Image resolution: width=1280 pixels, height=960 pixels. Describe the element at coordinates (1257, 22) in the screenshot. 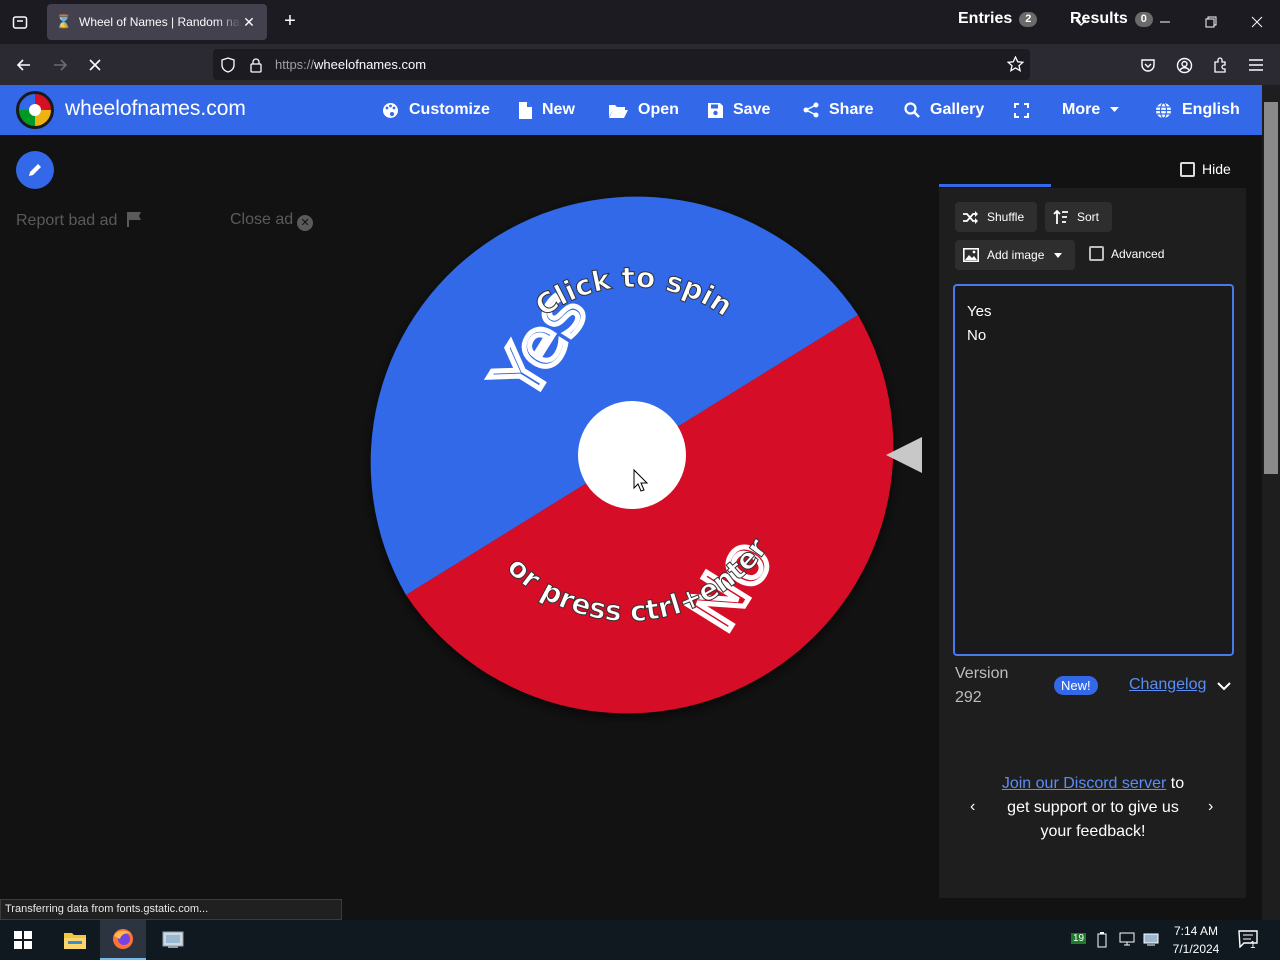

I see `close-window-icon` at that location.